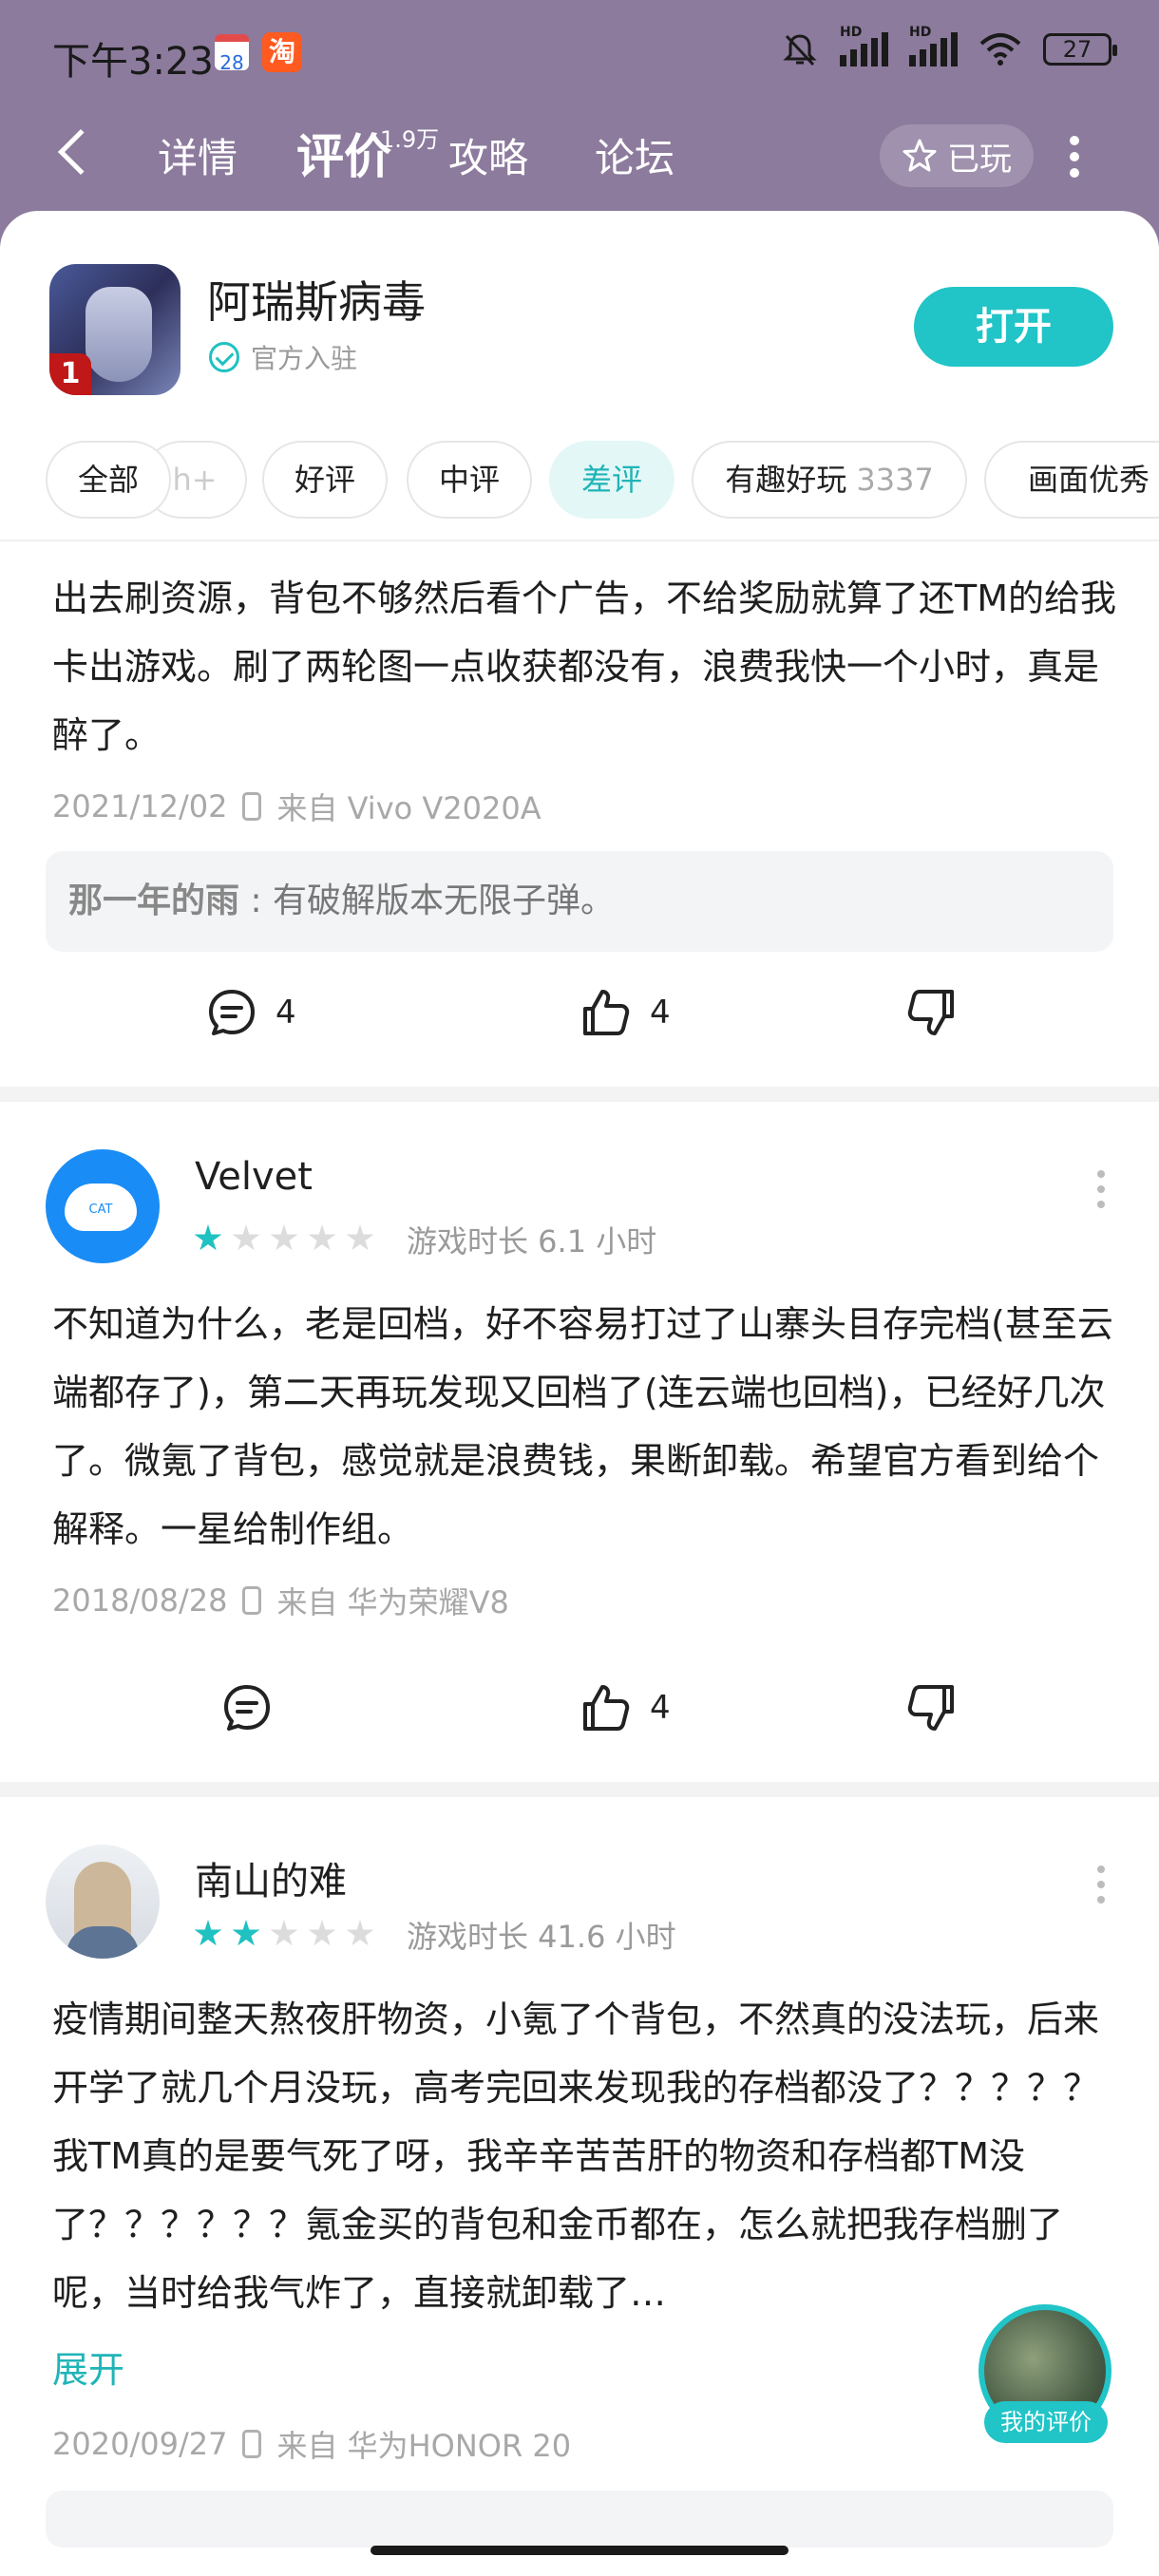 The image size is (1159, 2576). What do you see at coordinates (1071, 480) in the screenshot?
I see `chip-graphics: 画面优秀` at bounding box center [1071, 480].